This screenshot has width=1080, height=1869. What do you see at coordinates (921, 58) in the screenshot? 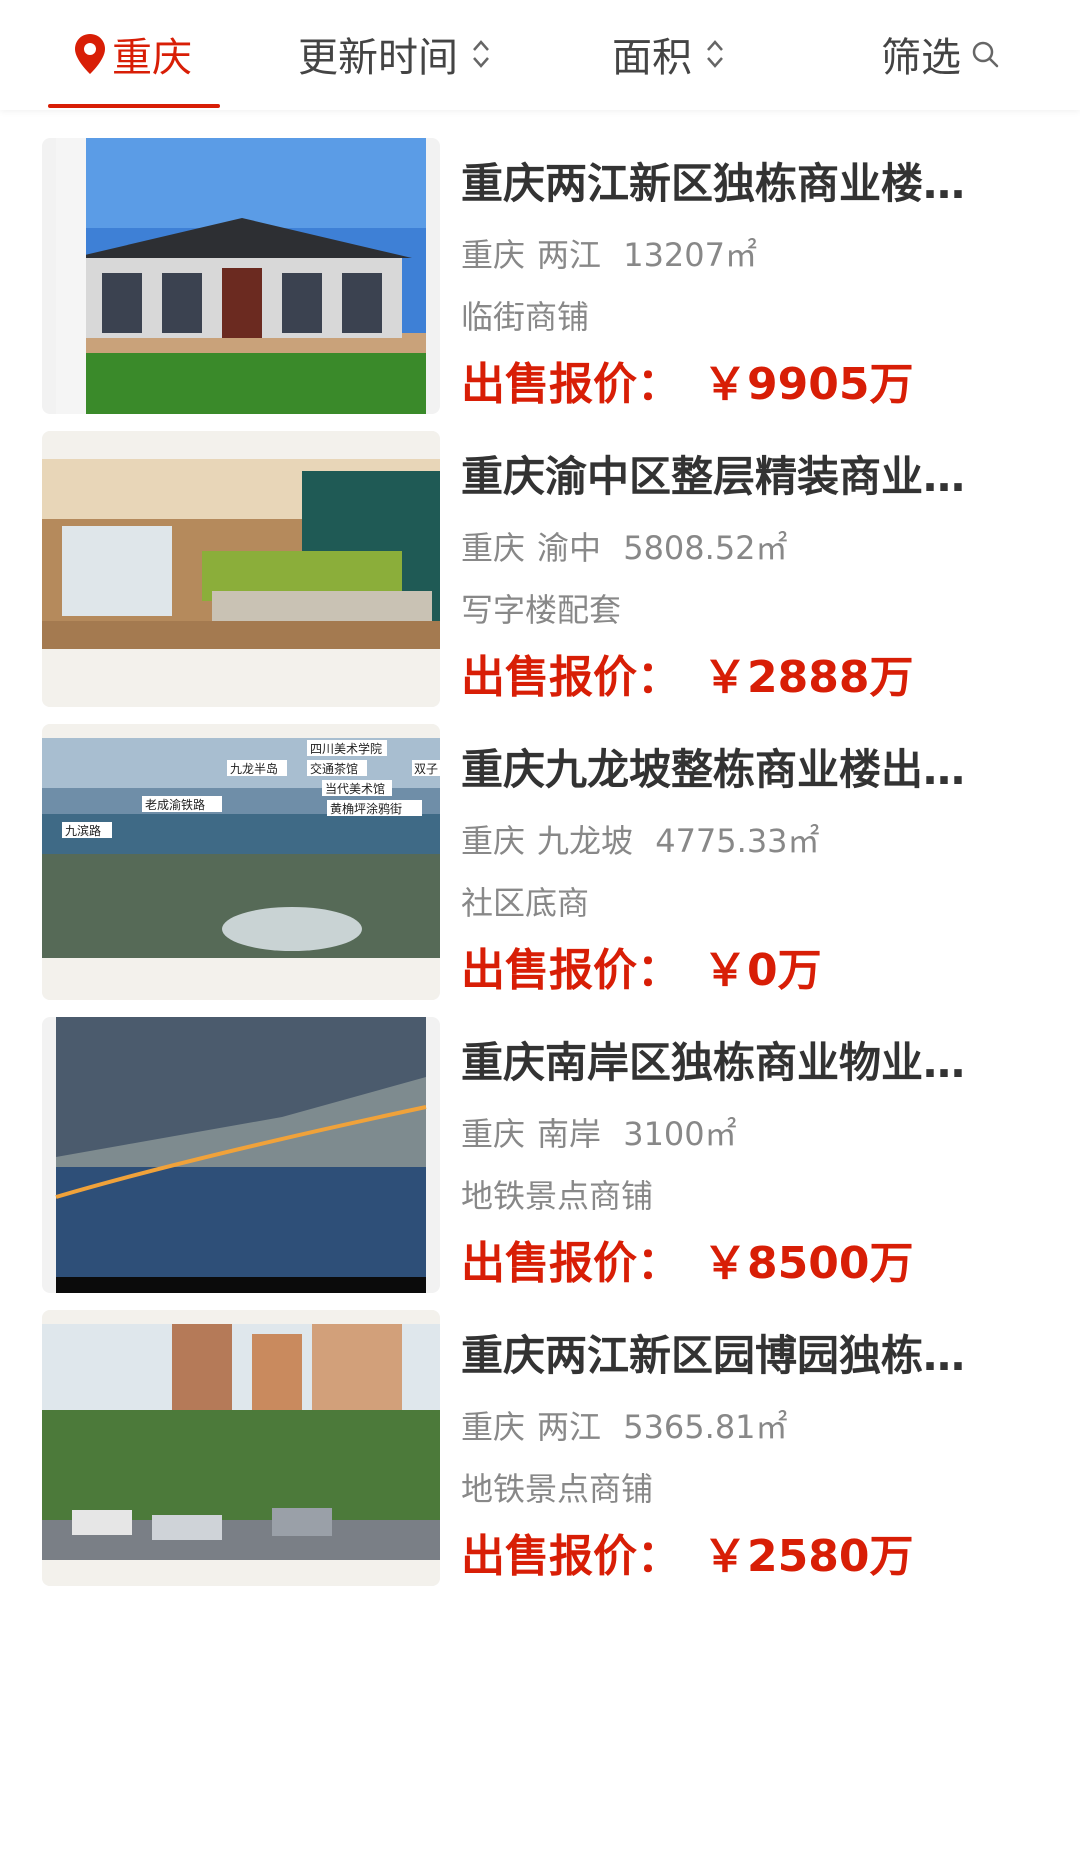
I see `filter-label: 筛选` at bounding box center [921, 58].